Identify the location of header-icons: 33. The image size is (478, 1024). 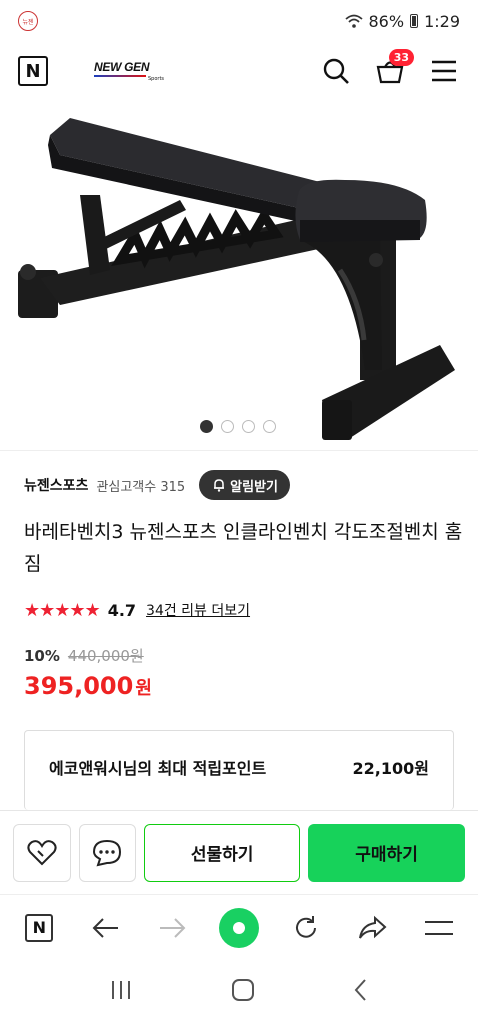
(390, 68).